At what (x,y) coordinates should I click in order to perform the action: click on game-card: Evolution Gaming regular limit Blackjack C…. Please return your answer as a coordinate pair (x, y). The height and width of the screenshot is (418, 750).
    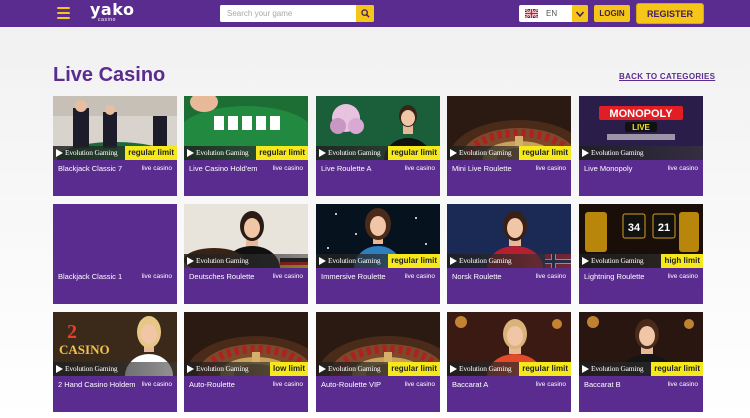
    Looking at the image, I should click on (115, 146).